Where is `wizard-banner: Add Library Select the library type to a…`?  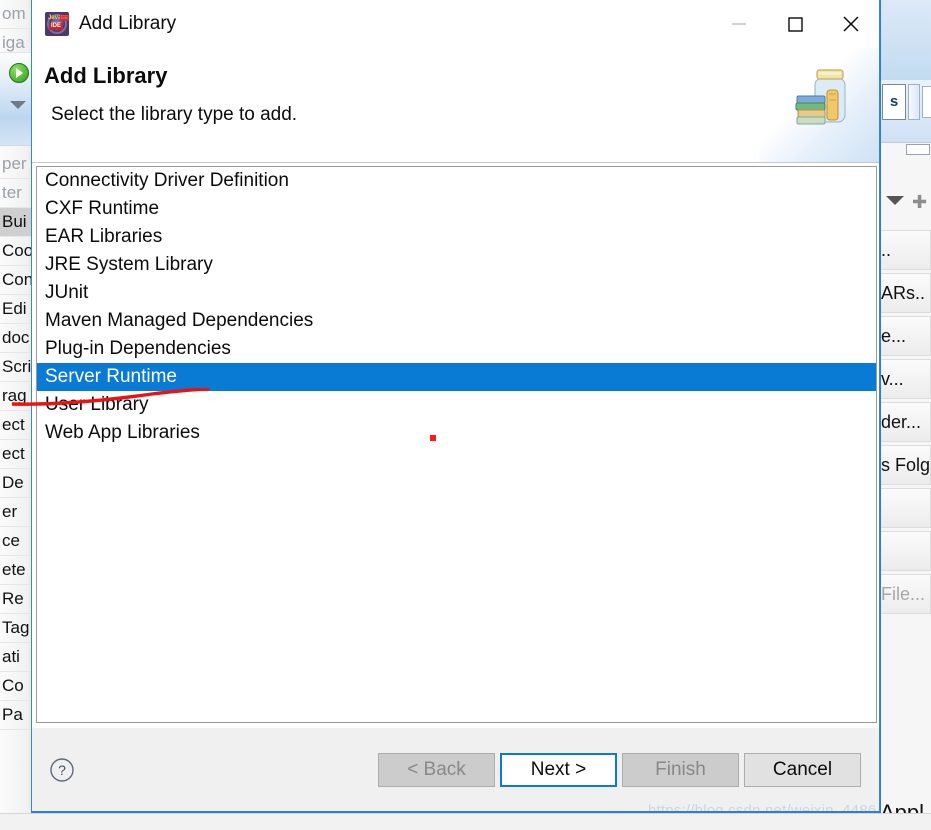 wizard-banner: Add Library Select the library type to a… is located at coordinates (455, 105).